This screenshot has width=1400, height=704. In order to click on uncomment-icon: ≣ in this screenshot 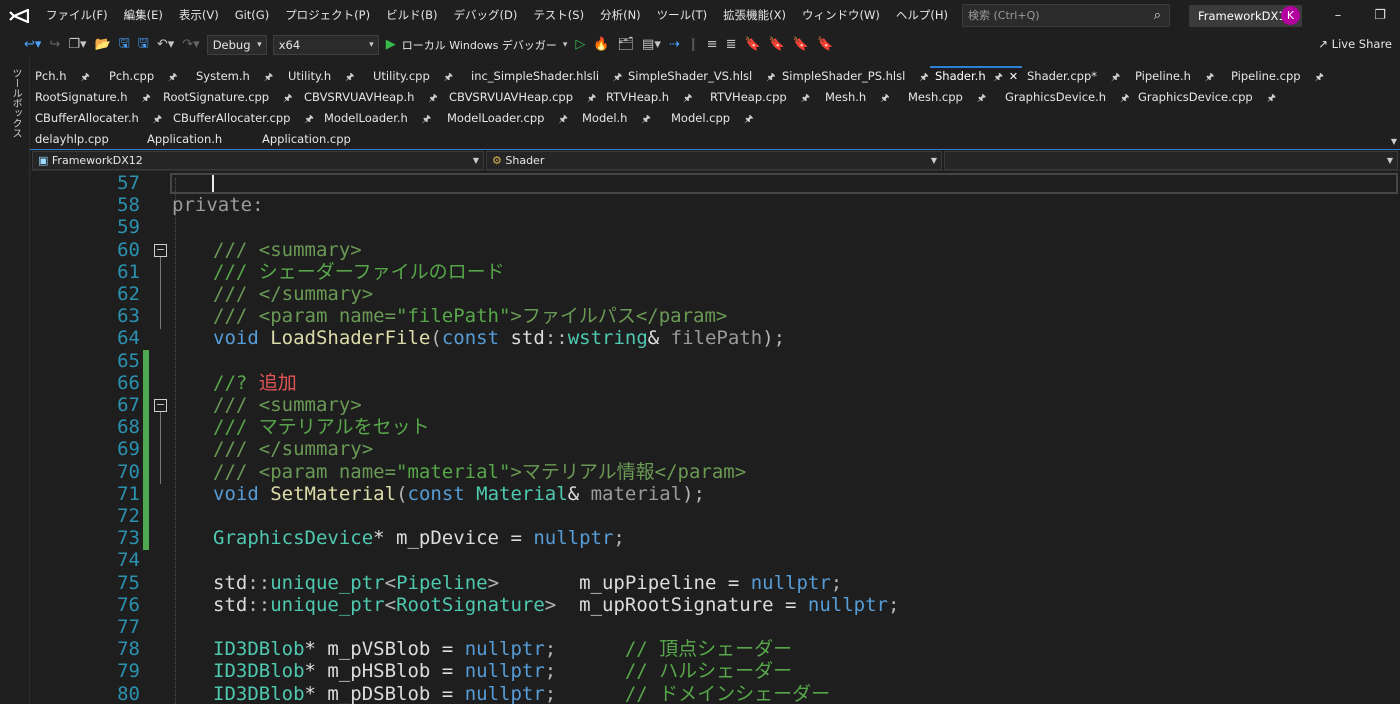, I will do `click(731, 44)`.